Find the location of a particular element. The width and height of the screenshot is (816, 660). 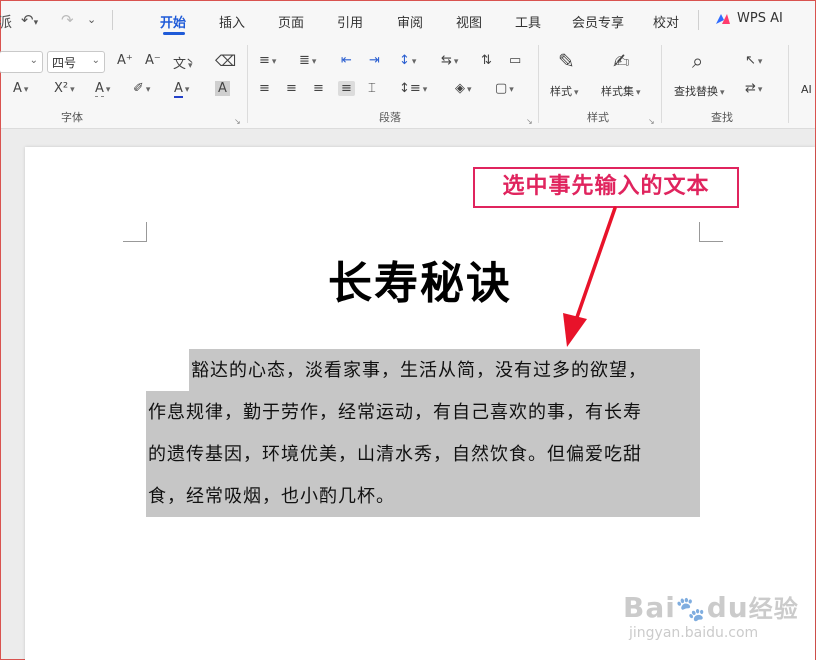

font-color-button: A ▾ is located at coordinates (181, 89).